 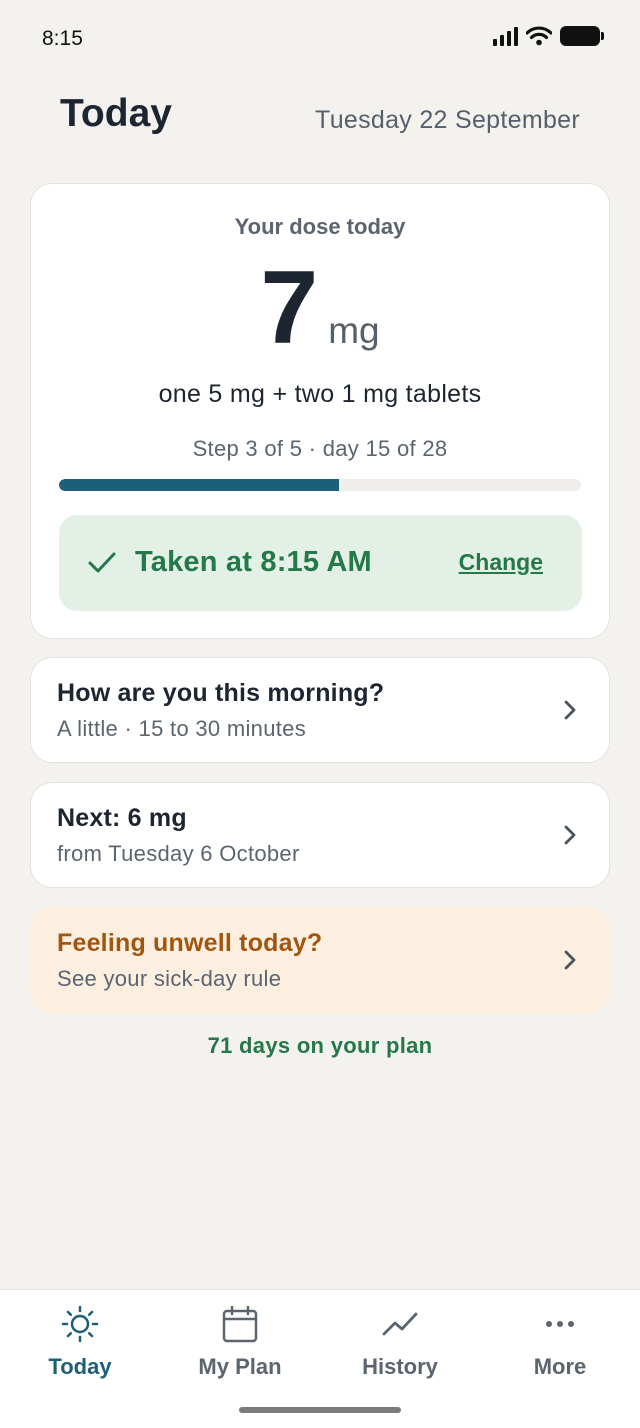 What do you see at coordinates (320, 226) in the screenshot?
I see `dose-label: Your dose today` at bounding box center [320, 226].